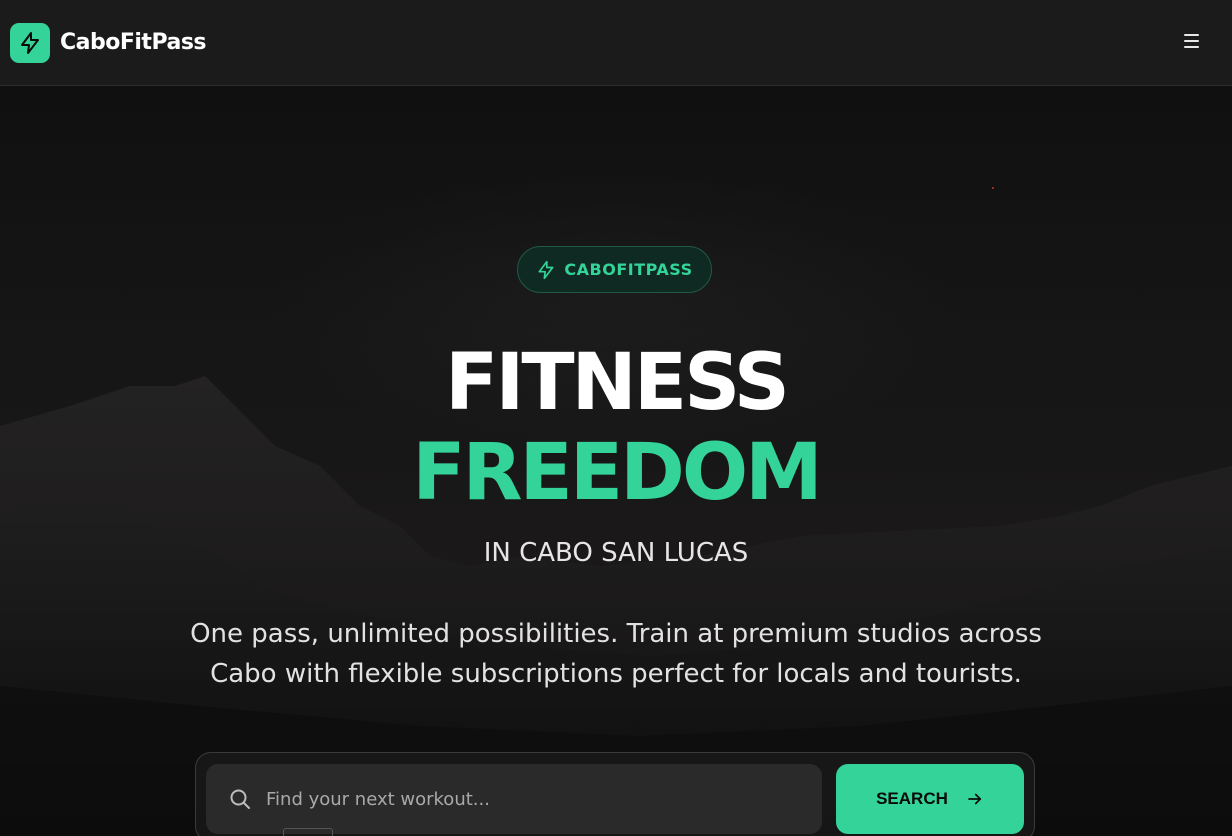 This screenshot has width=1232, height=836. Describe the element at coordinates (1194, 41) in the screenshot. I see `hamburger-menu-icon` at that location.